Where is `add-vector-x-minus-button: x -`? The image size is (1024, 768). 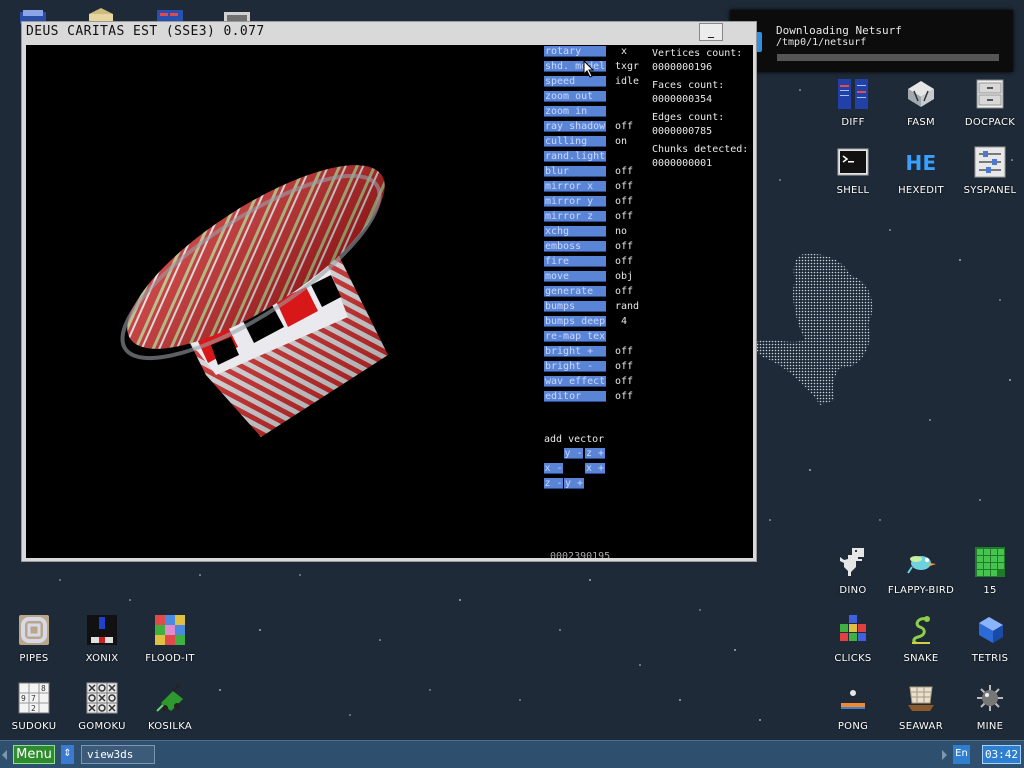
add-vector-x-minus-button: x - is located at coordinates (553, 468).